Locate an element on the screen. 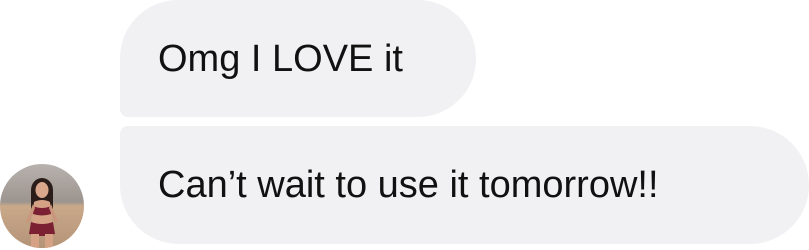  profile-photo-icon is located at coordinates (42, 206).